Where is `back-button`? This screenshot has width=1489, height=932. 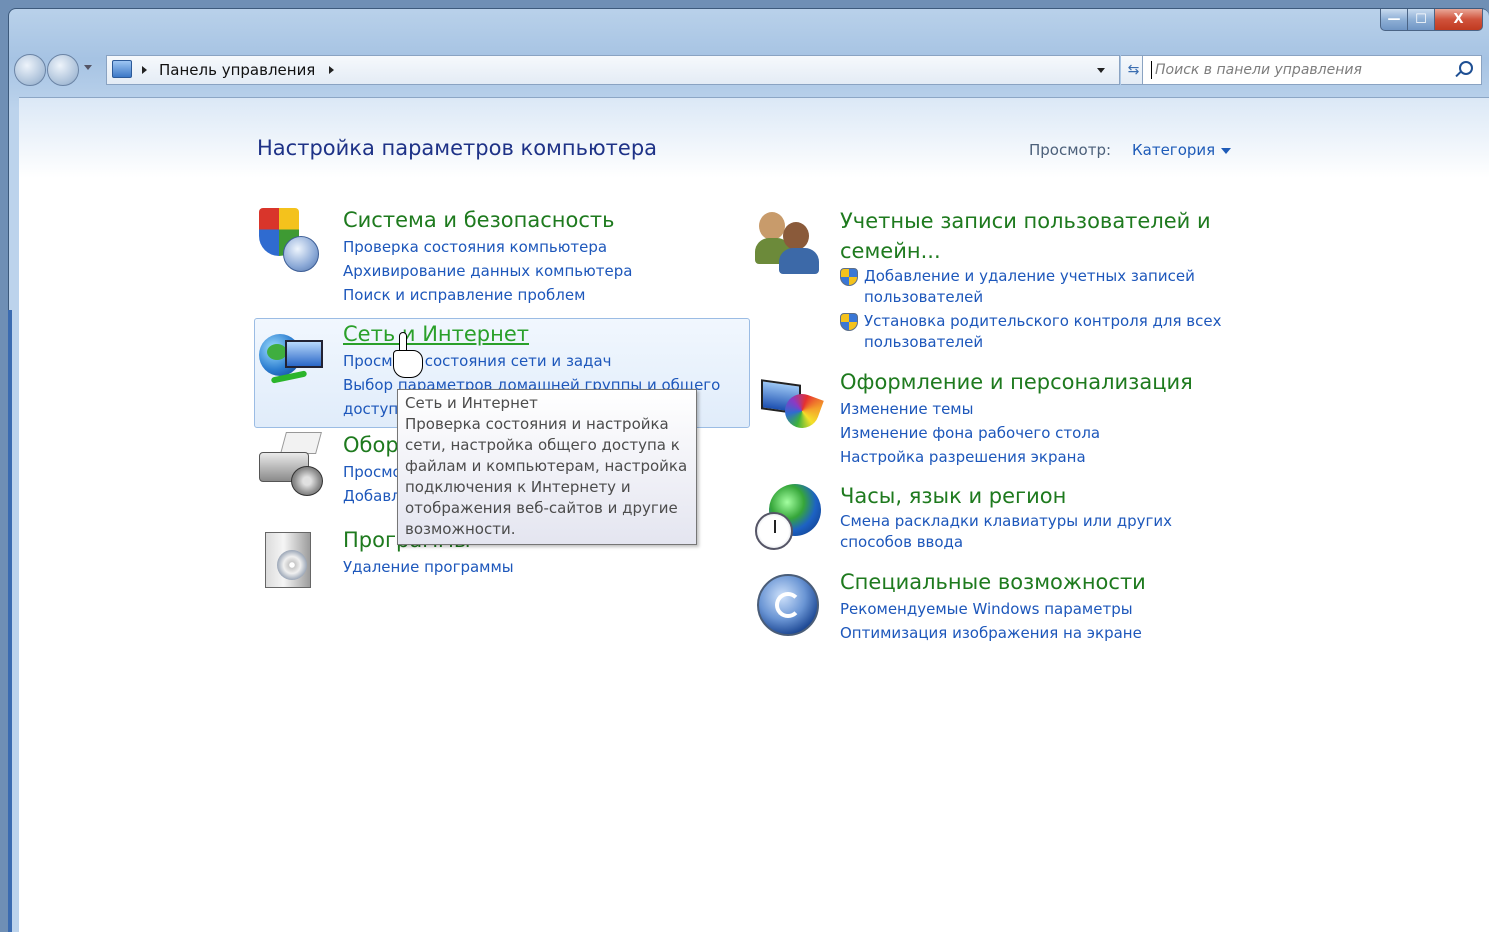
back-button is located at coordinates (30, 70).